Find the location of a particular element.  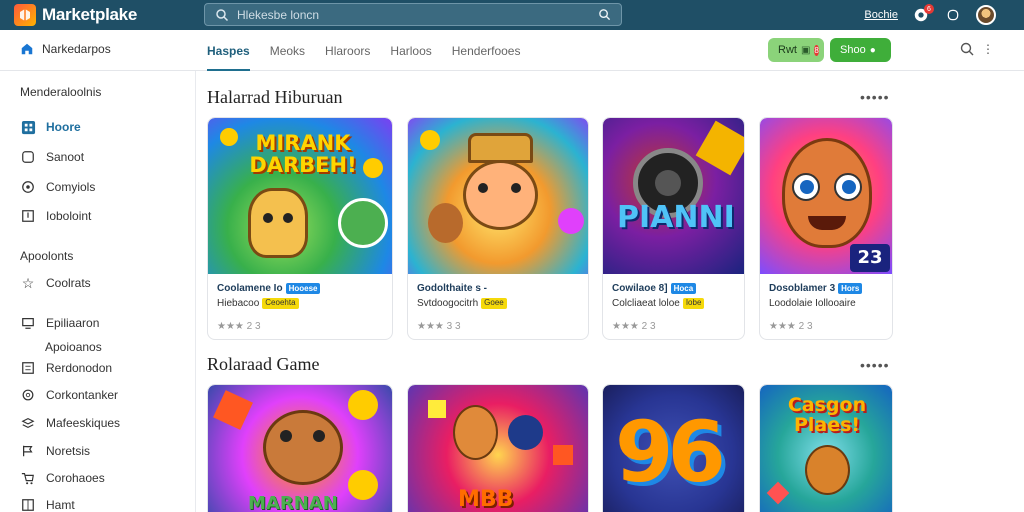

sidebar-item-label: Hamt is located at coordinates (60, 505).